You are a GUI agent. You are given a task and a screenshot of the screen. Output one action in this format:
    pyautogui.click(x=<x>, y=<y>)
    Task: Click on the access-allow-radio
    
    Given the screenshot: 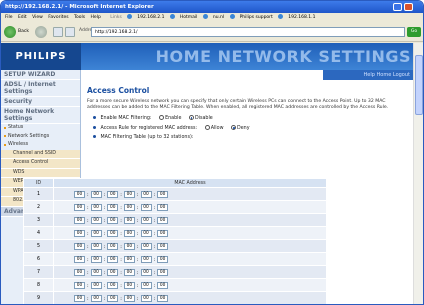 What is the action you would take?
    pyautogui.click(x=207, y=127)
    